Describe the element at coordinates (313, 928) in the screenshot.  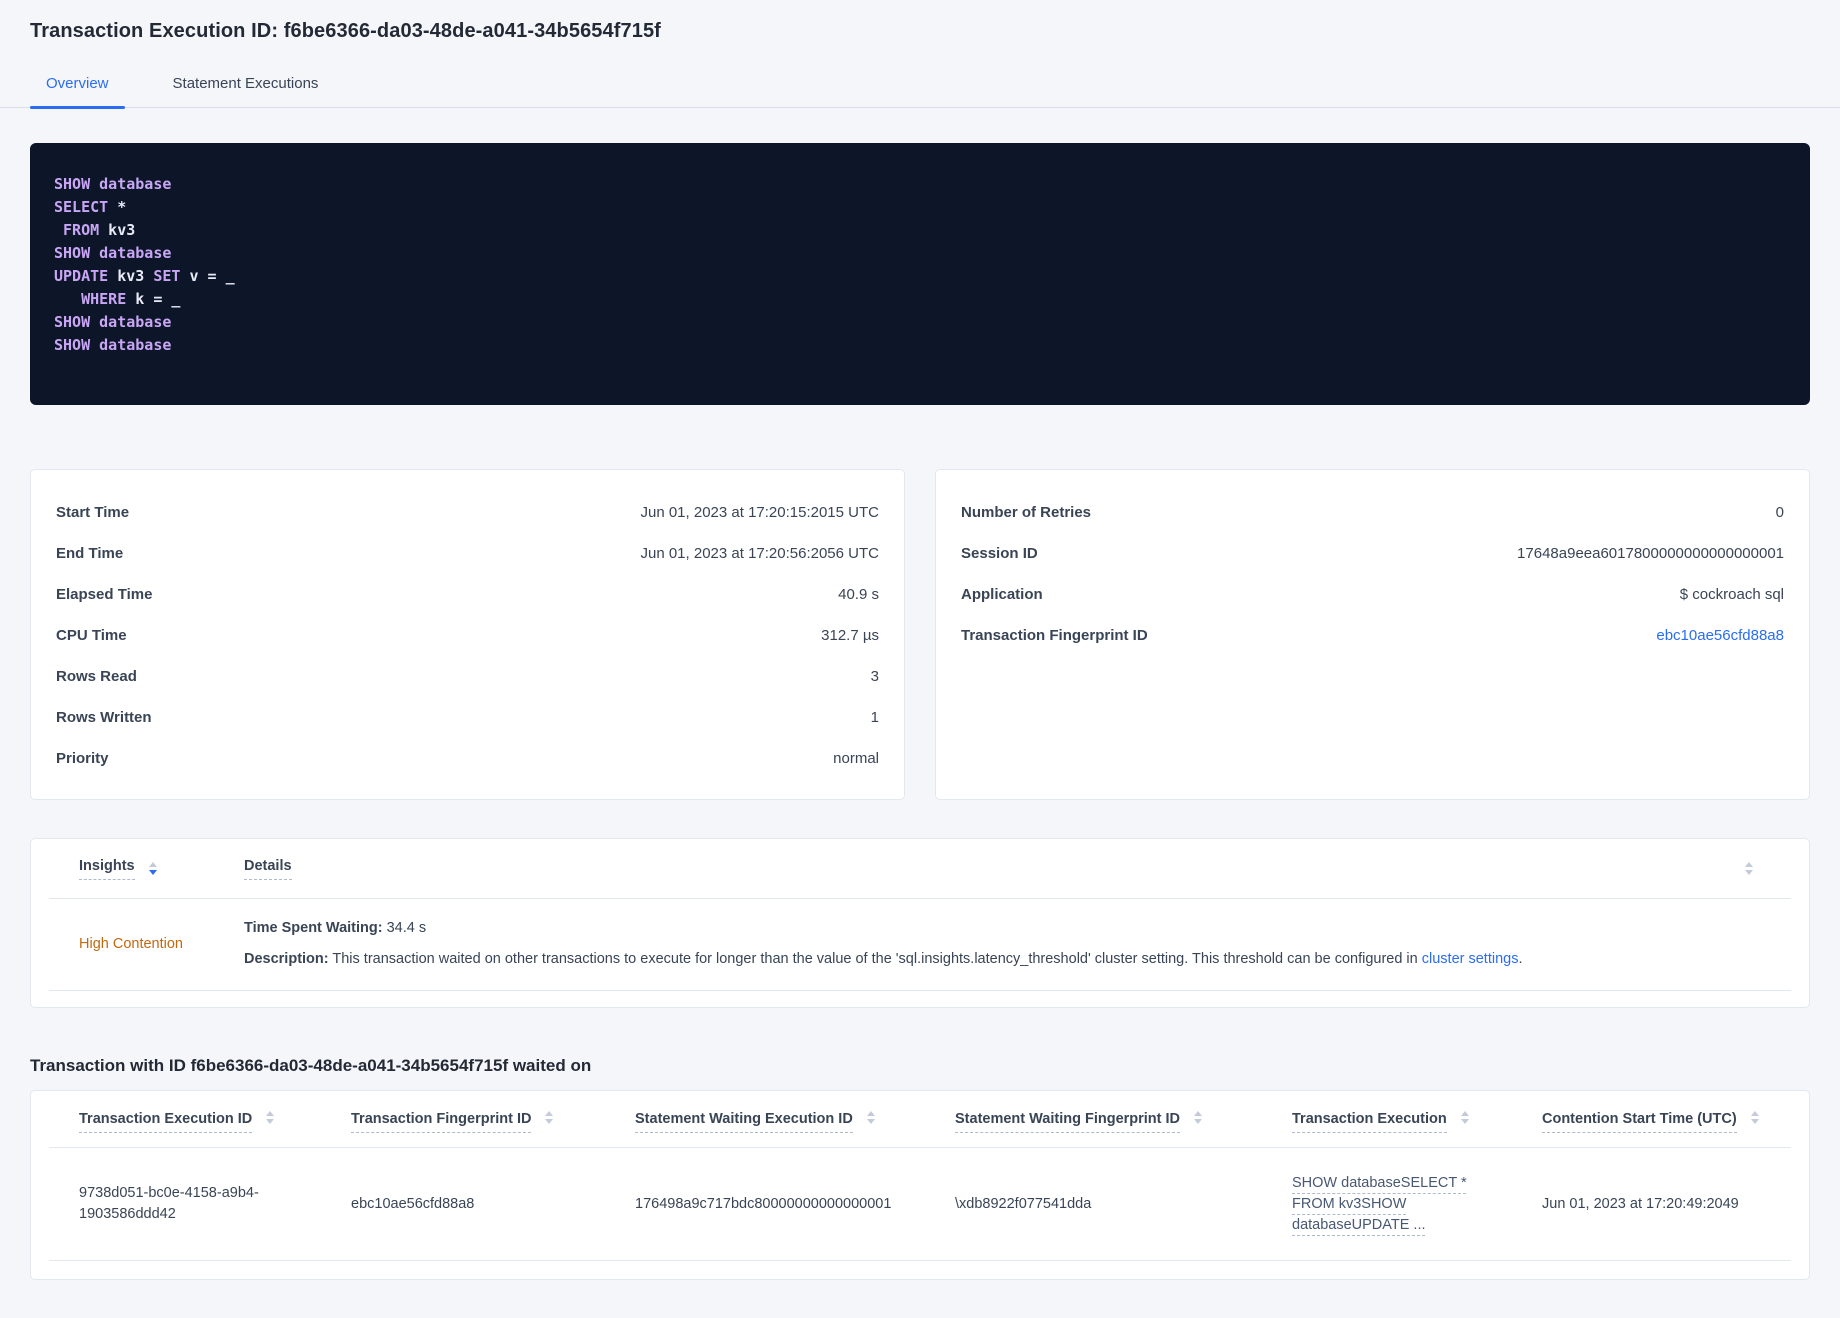
I see `time-spent-waiting-label: Time Spent Waiting:` at that location.